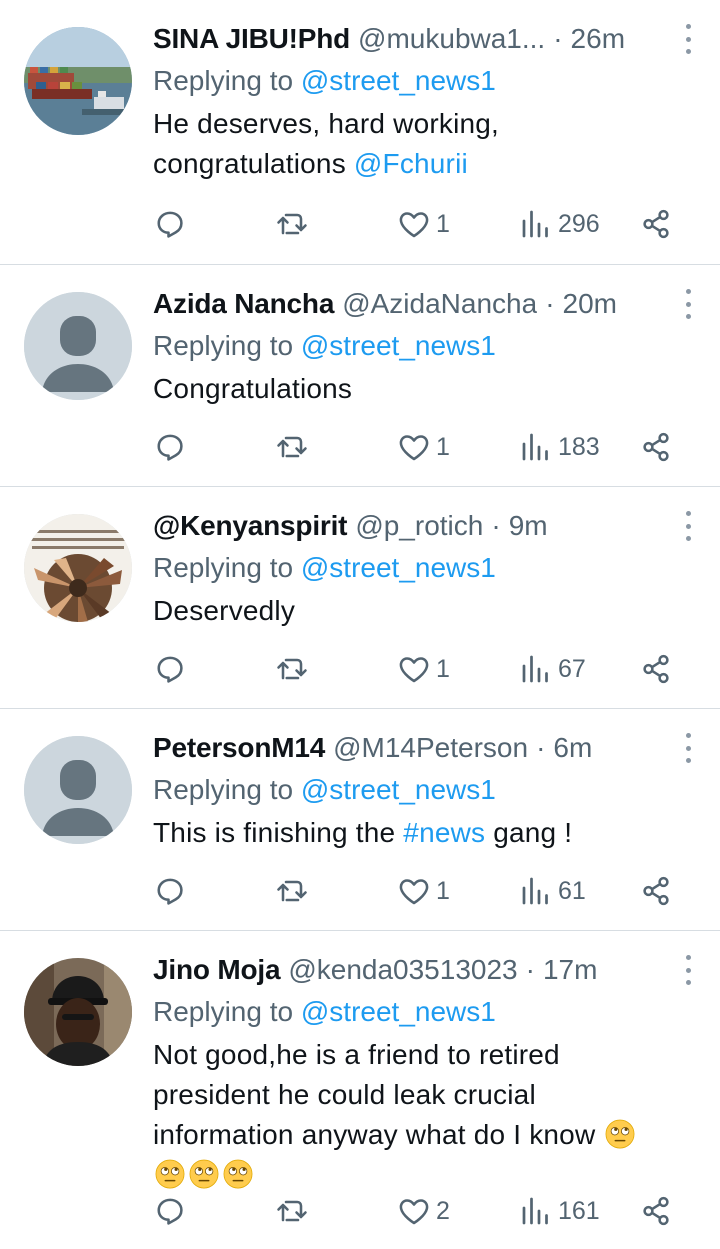 The width and height of the screenshot is (720, 1249). What do you see at coordinates (533, 832) in the screenshot?
I see `tweet-text-trailing: gang !` at bounding box center [533, 832].